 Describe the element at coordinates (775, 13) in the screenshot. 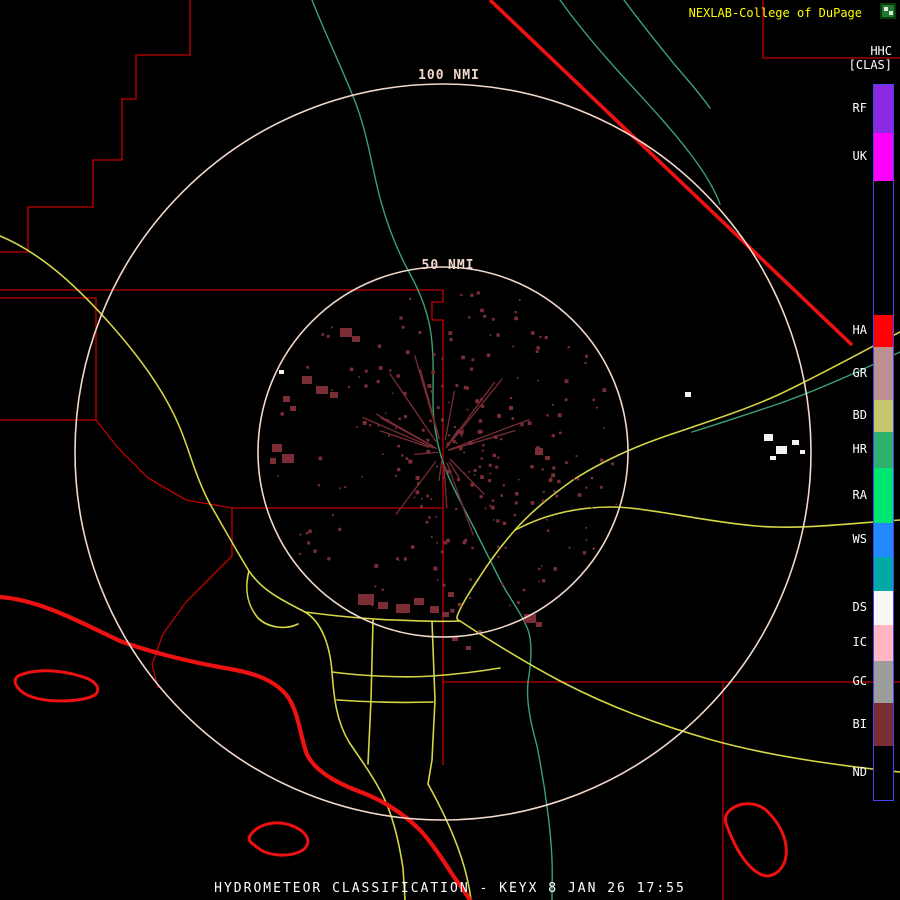

I see `station-credit: NEXLAB-College of DuPage` at that location.